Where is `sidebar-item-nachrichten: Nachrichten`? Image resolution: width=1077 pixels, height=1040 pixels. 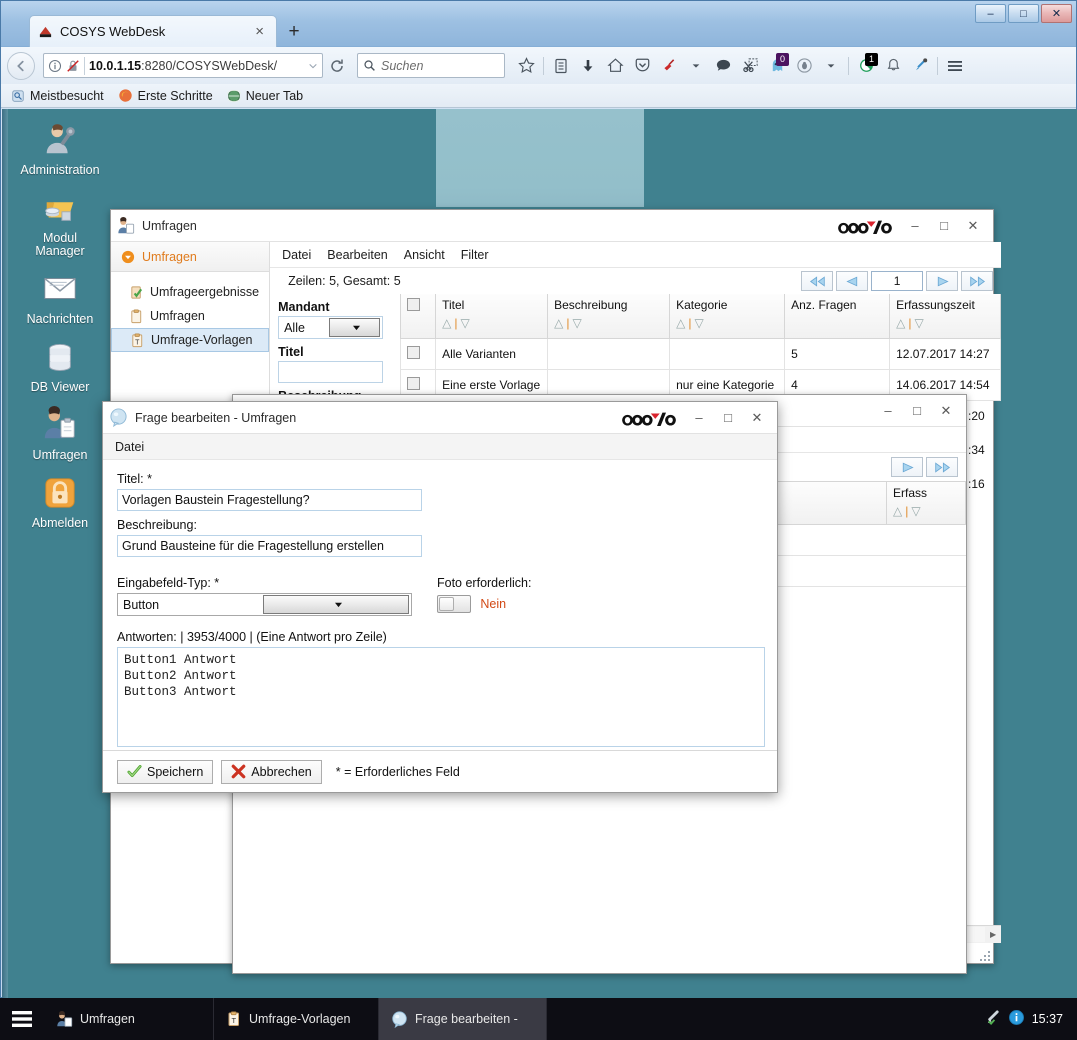
sidebar-item-nachrichten: Nachrichten is located at coordinates (60, 298).